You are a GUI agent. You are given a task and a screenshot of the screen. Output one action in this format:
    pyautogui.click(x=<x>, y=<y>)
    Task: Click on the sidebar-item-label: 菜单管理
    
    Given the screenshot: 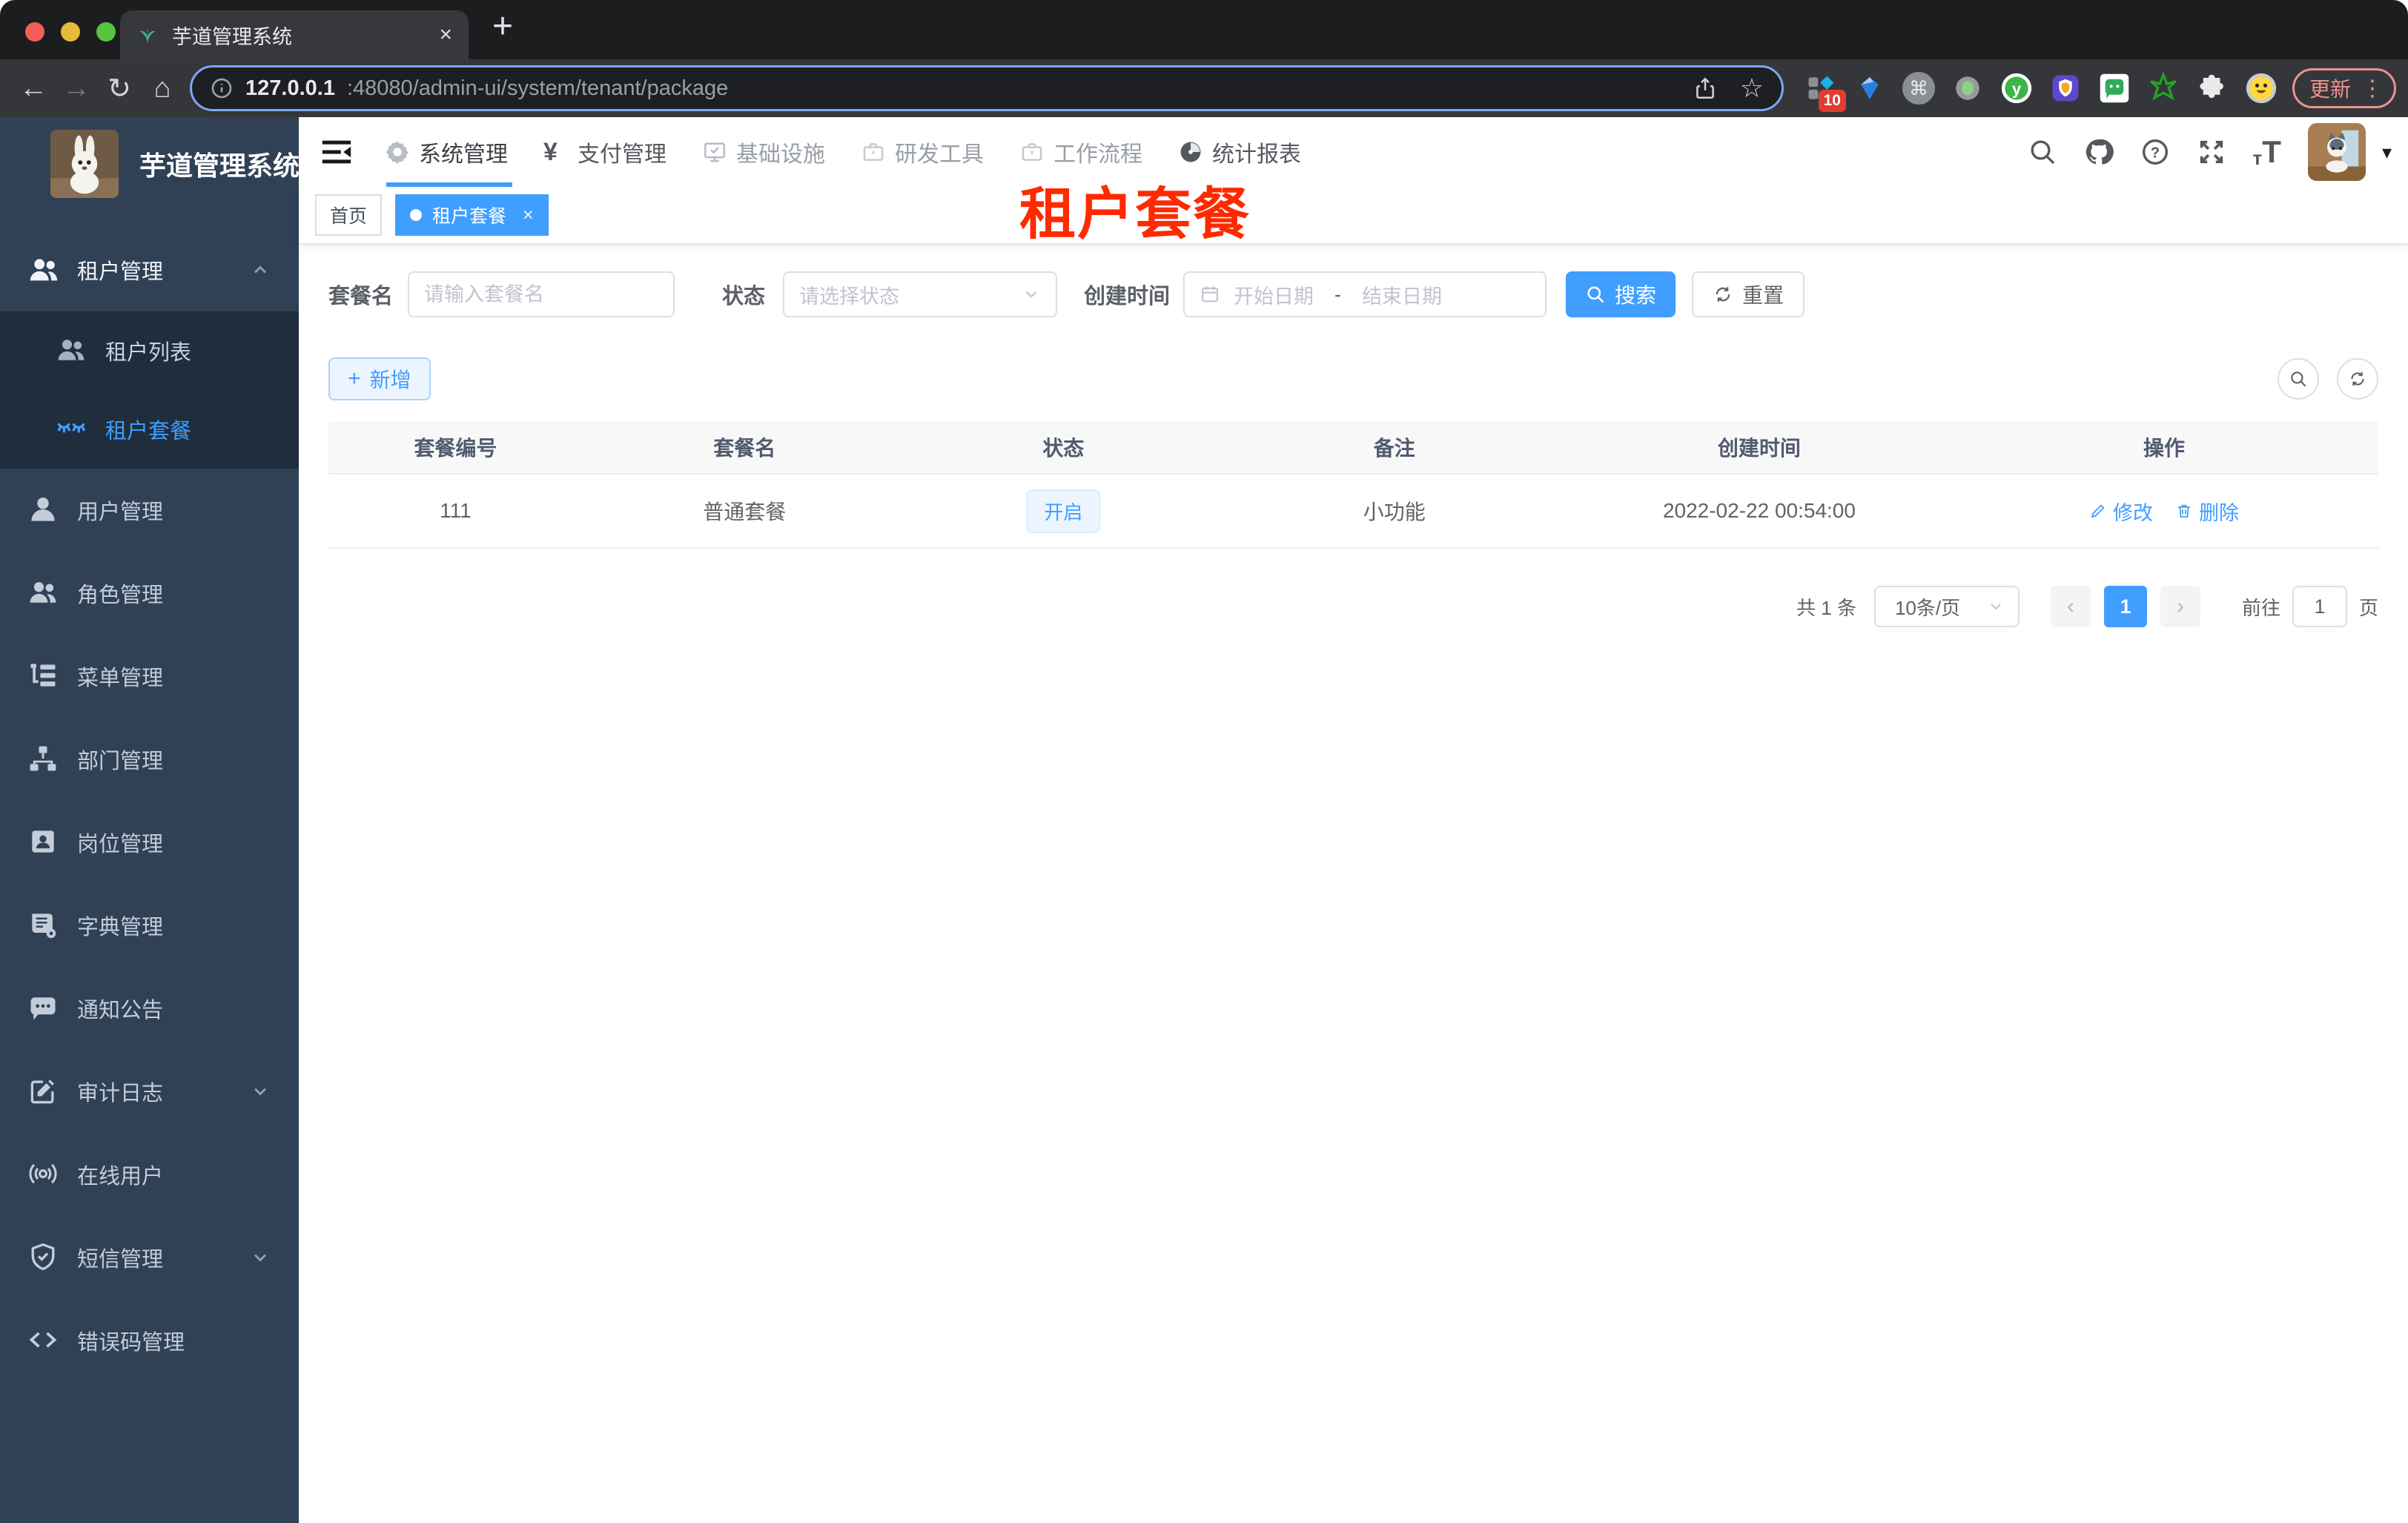 What is the action you would take?
    pyautogui.click(x=120, y=679)
    